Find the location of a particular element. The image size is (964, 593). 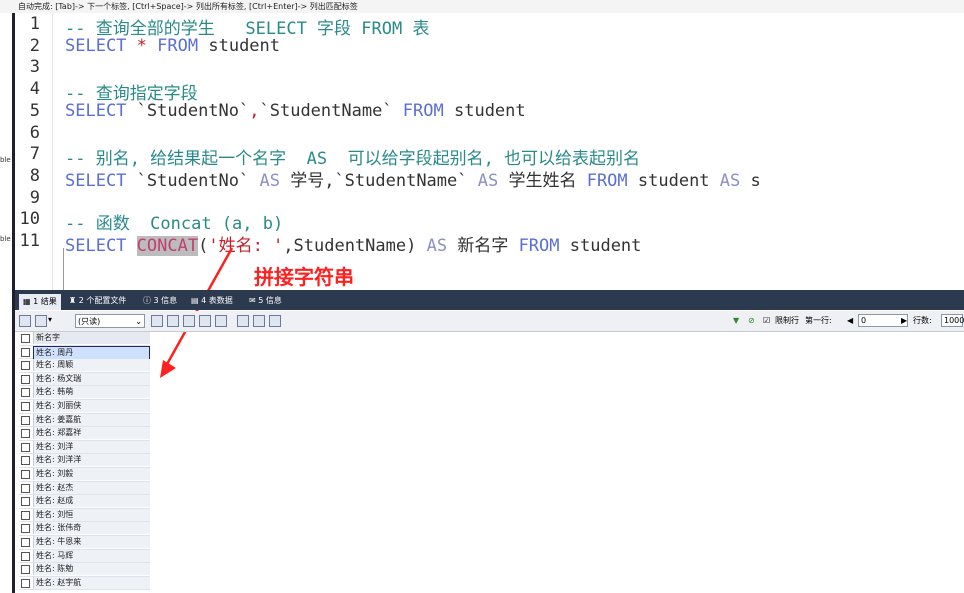

table-row: 姓名: 周丹 is located at coordinates (84, 352).